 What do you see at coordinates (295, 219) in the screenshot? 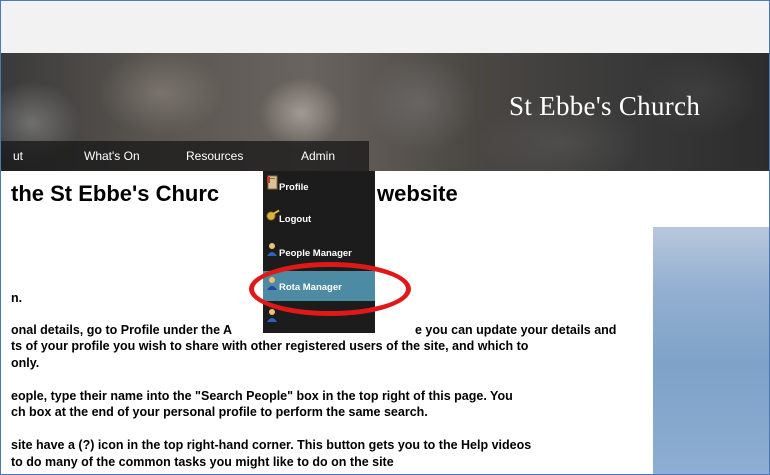
I see `menu-label: Logout` at bounding box center [295, 219].